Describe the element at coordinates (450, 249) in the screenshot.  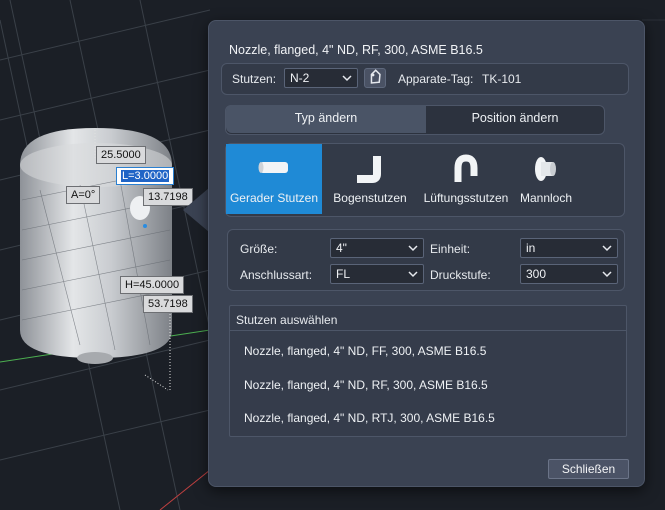
I see `unit-label: Einheit:` at that location.